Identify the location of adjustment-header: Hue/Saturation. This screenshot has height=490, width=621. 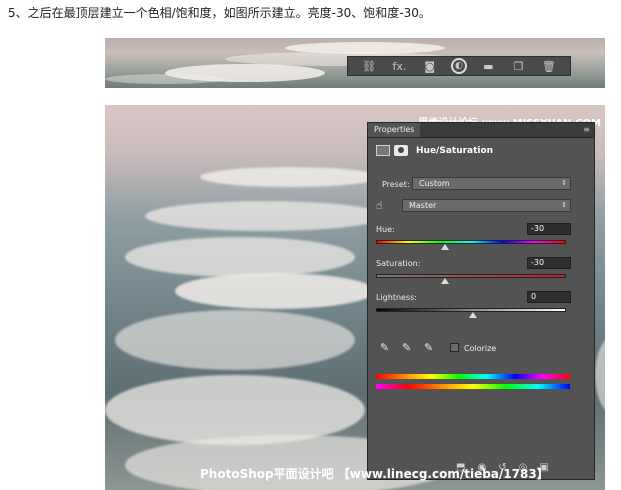
(434, 150).